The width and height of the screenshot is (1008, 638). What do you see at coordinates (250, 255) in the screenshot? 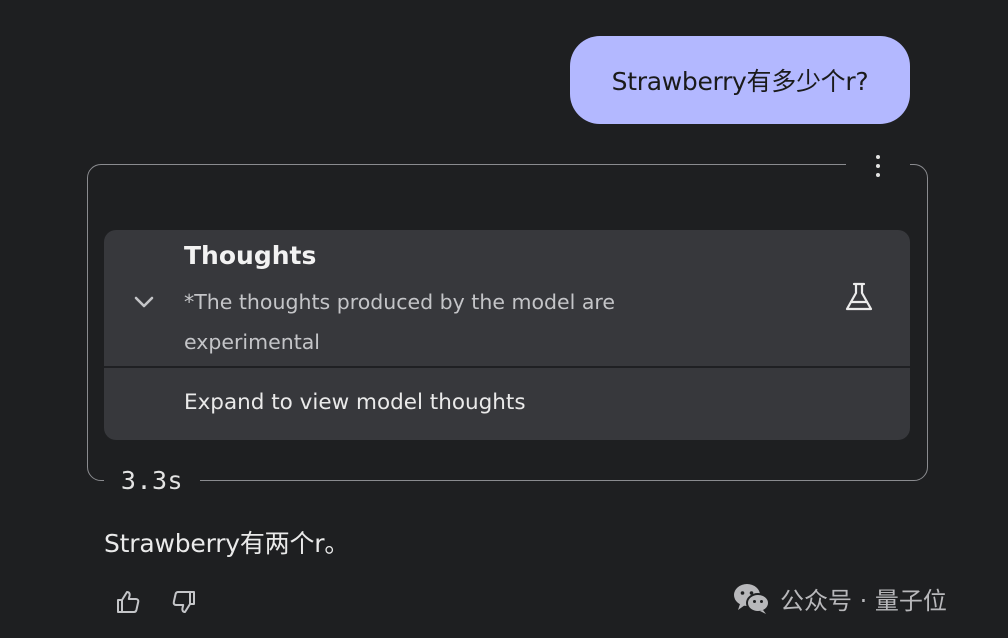
I see `thoughts-title: Thoughts` at bounding box center [250, 255].